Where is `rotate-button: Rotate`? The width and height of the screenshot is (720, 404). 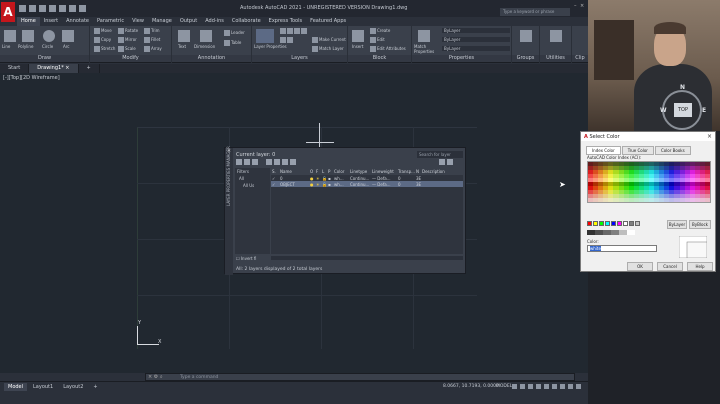 rotate-button: Rotate is located at coordinates (128, 31).